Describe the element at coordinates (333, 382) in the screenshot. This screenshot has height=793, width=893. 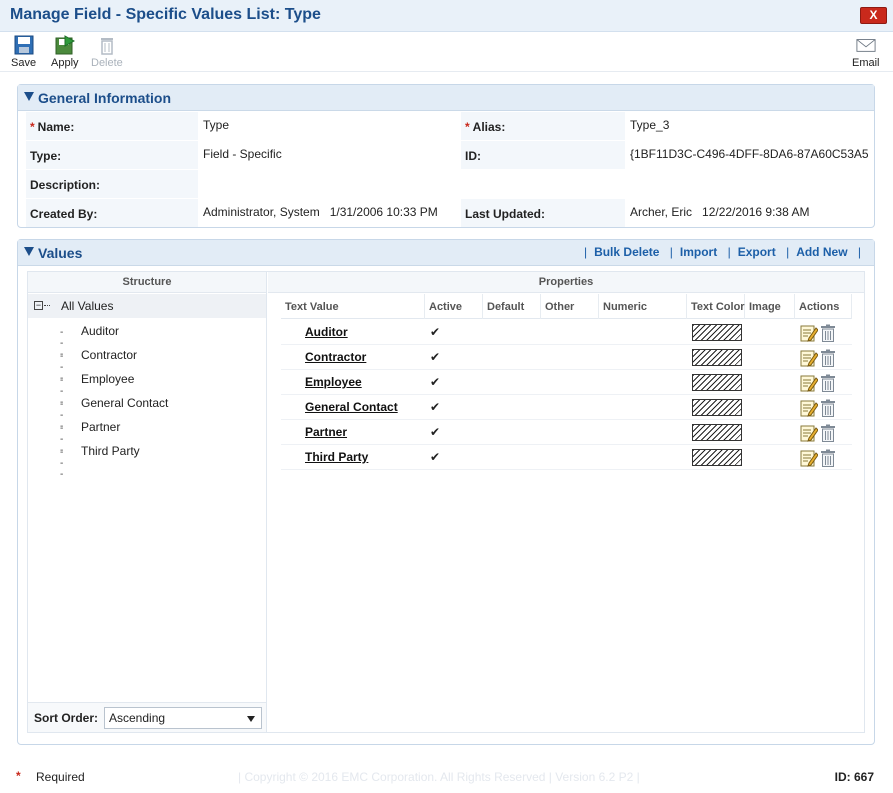
I see `text-value-link: Employee` at that location.